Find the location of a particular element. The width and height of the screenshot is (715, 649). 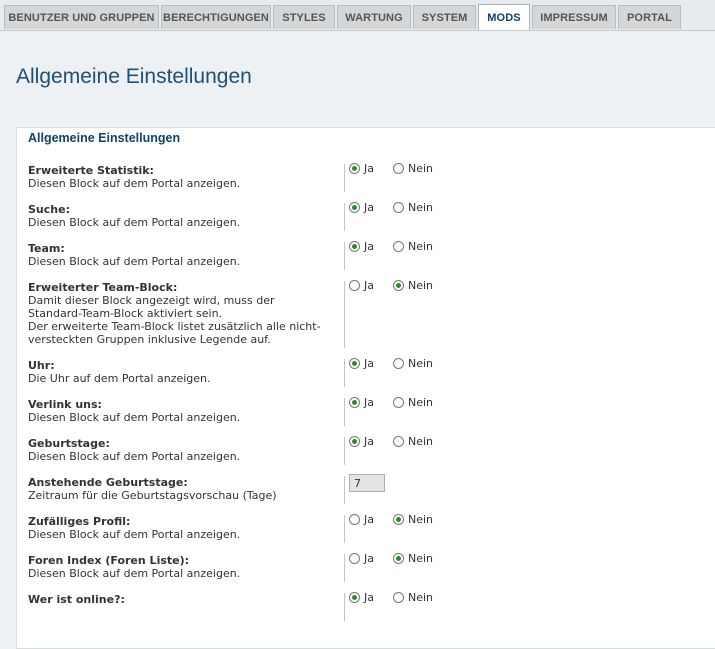

setting-description-line: Standard-Team-Block aktiviert sein. is located at coordinates (125, 313).